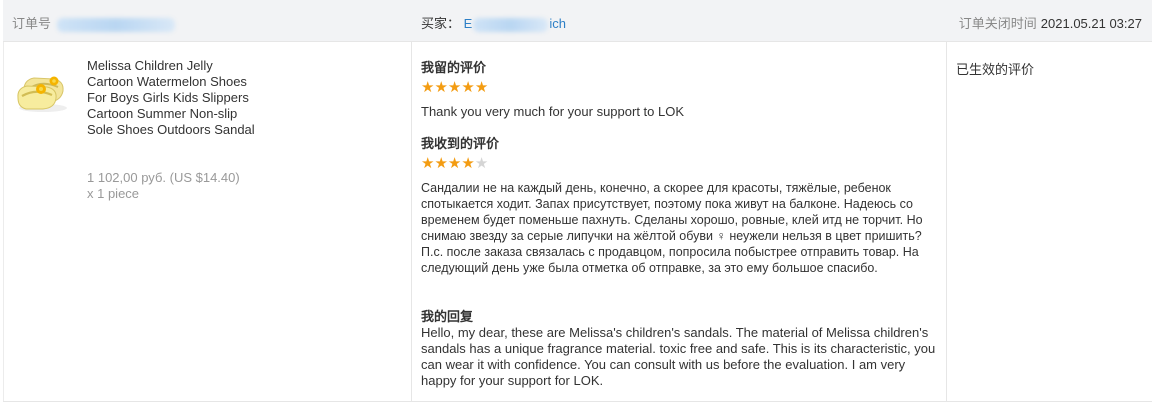 The height and width of the screenshot is (407, 1152). What do you see at coordinates (511, 24) in the screenshot?
I see `buyer-name-redacted` at bounding box center [511, 24].